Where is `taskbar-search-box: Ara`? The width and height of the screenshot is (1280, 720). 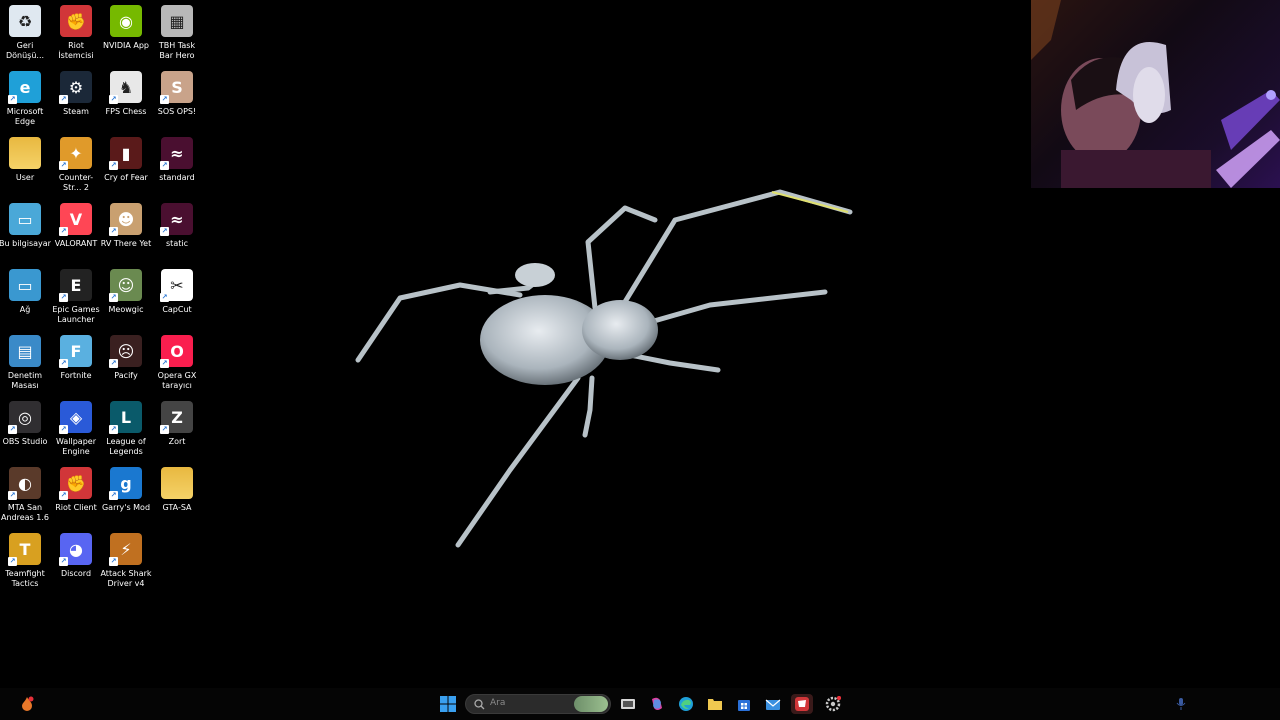 taskbar-search-box: Ara is located at coordinates (538, 704).